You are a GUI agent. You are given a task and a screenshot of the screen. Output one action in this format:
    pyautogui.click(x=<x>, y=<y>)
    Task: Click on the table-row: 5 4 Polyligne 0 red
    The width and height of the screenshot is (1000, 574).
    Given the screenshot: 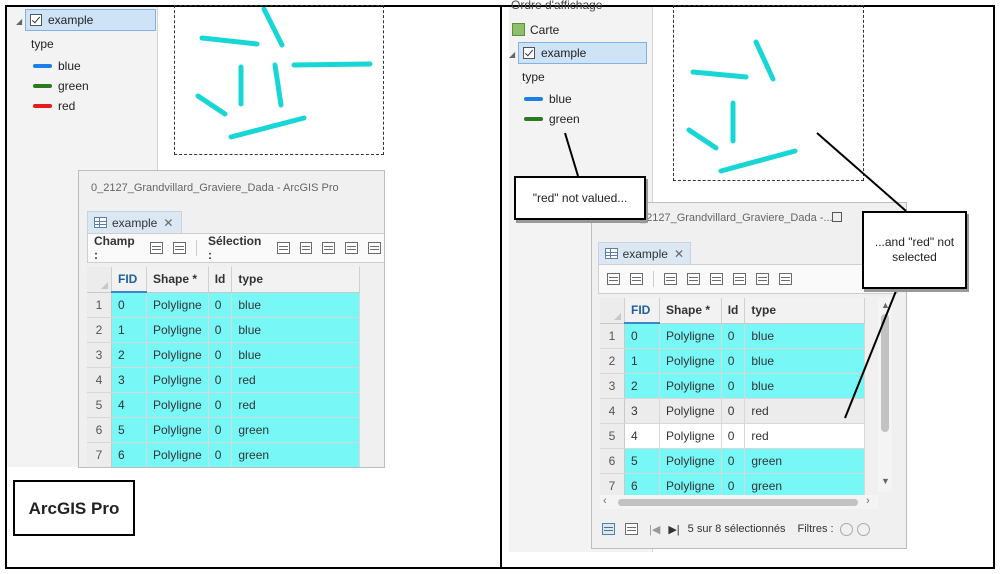 What is the action you would take?
    pyautogui.click(x=224, y=405)
    